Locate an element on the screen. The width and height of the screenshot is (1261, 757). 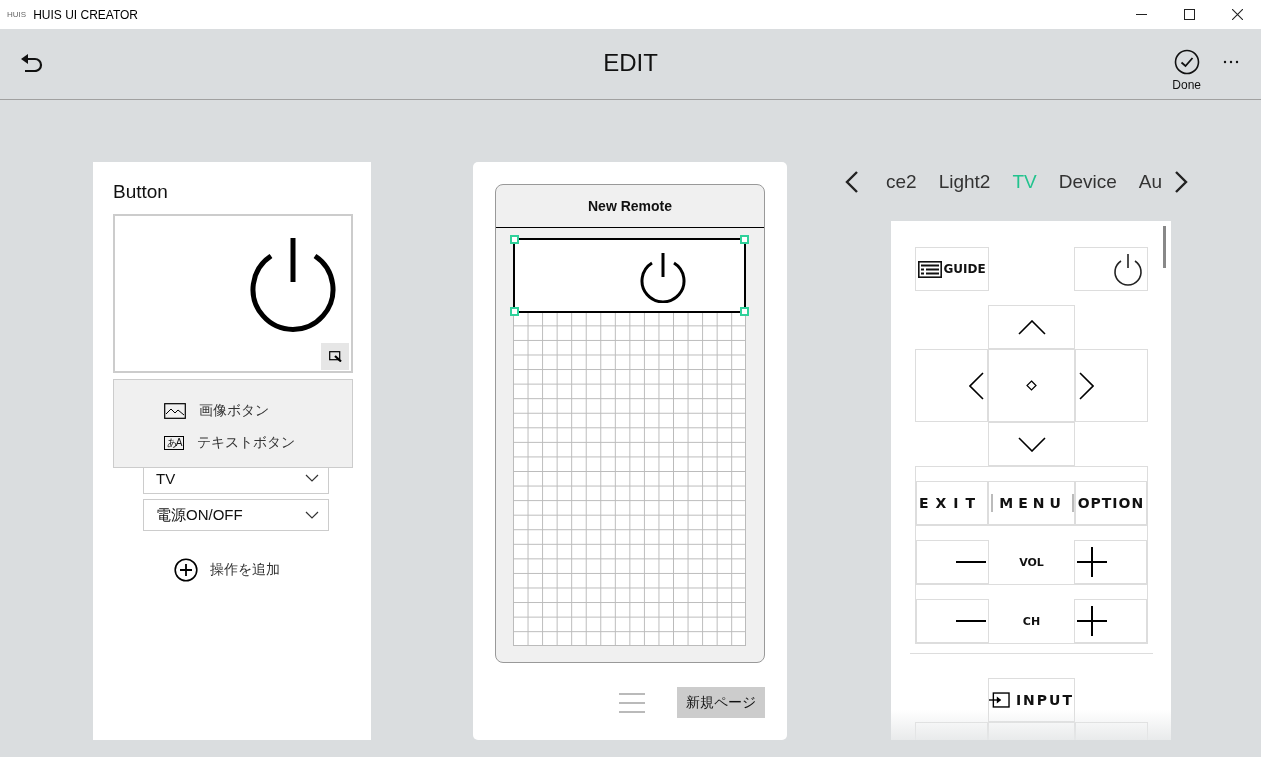
menu-icon is located at coordinates (632, 702).